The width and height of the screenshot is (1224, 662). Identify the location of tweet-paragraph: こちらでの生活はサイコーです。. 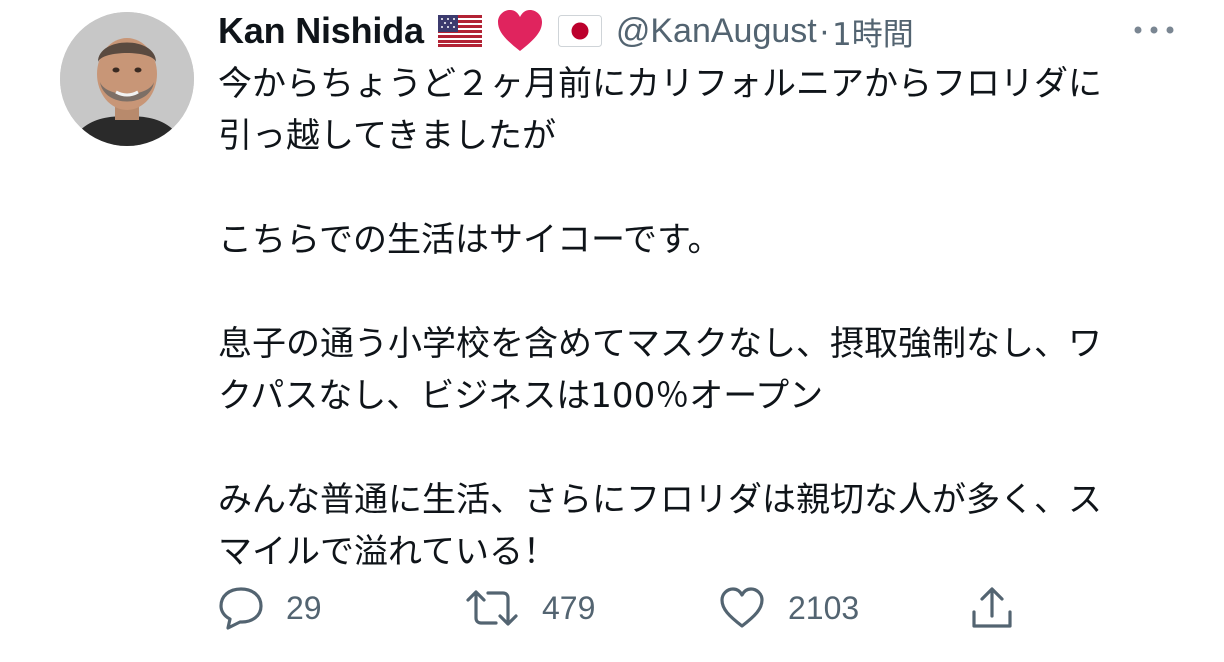
(470, 240).